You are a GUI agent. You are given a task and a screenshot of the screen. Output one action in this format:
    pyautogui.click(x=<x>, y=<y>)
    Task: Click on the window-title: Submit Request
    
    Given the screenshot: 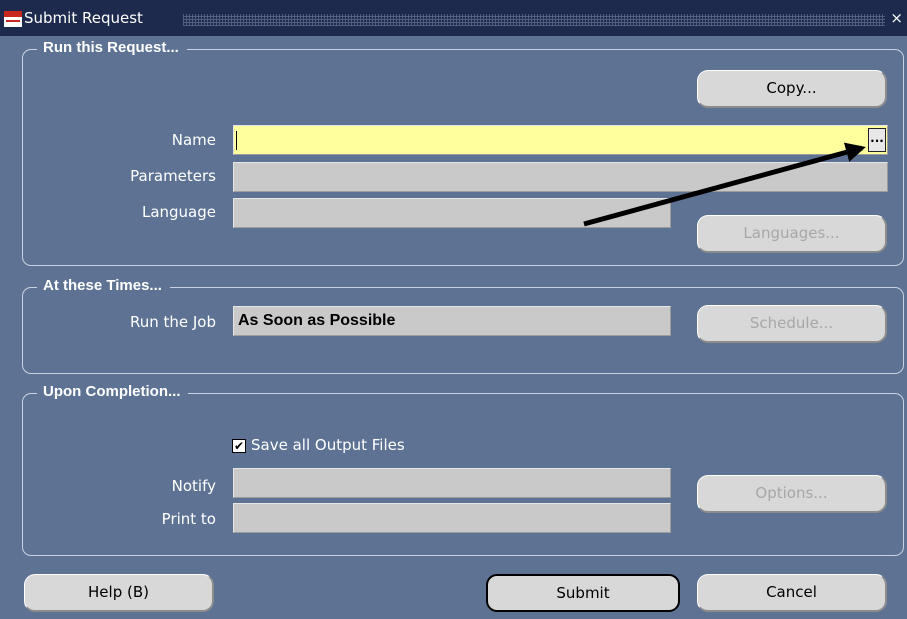 What is the action you would take?
    pyautogui.click(x=83, y=18)
    